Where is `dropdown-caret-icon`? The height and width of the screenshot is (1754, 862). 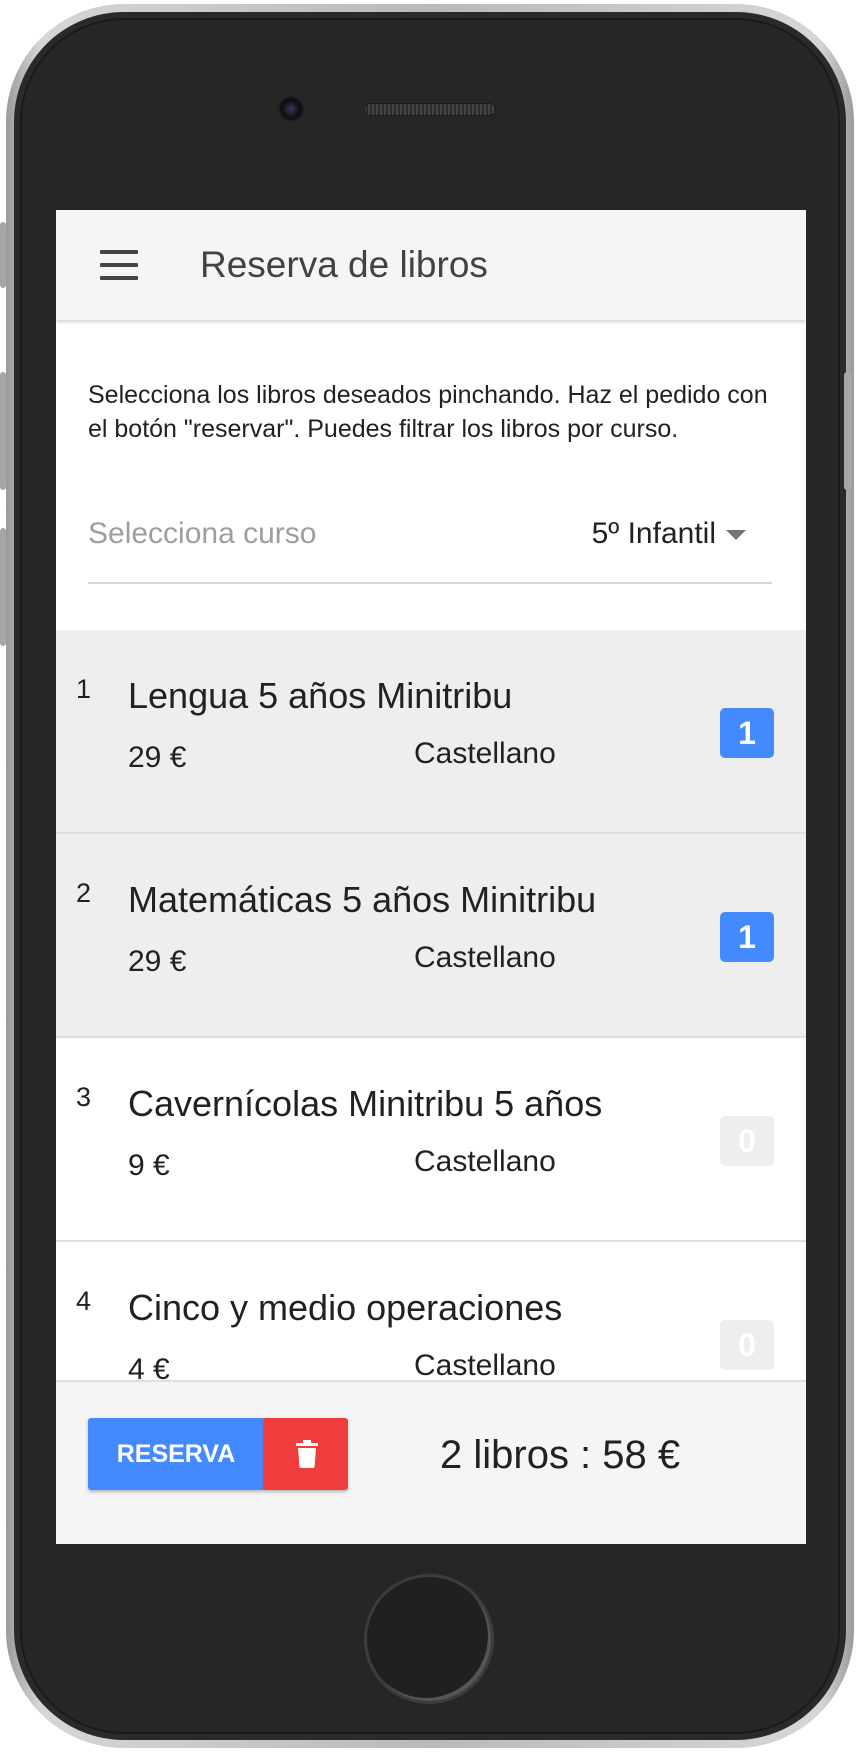
dropdown-caret-icon is located at coordinates (736, 535).